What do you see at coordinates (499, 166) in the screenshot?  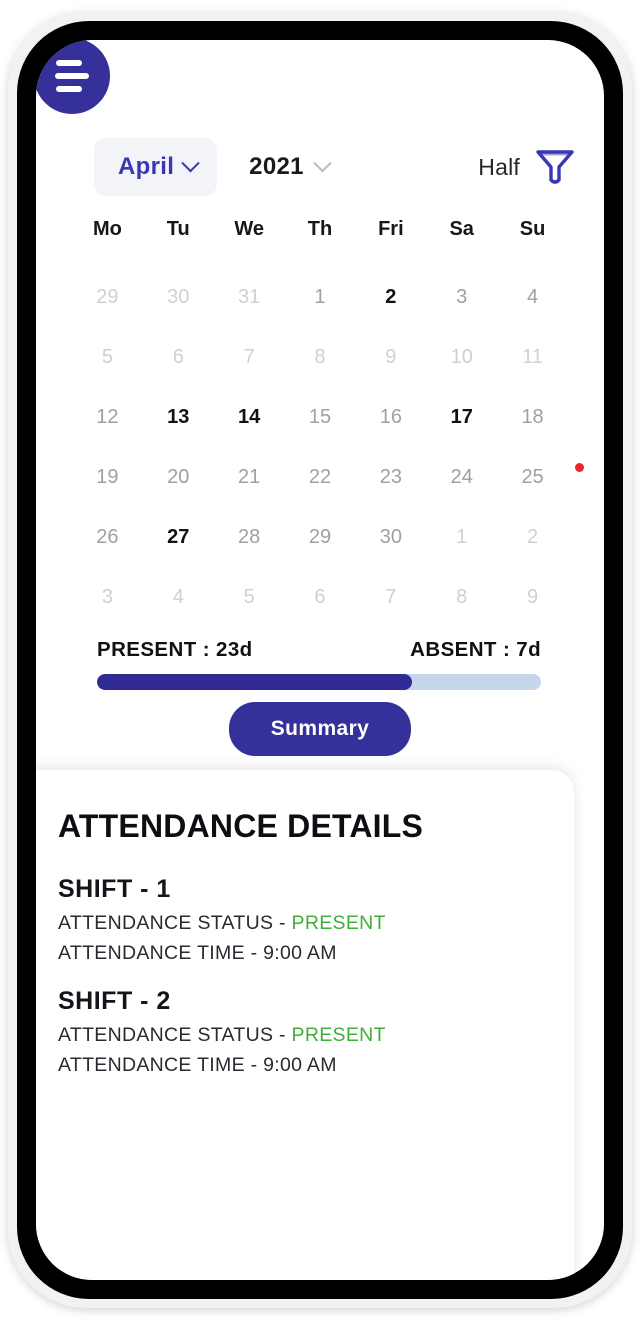 I see `filter-label: Half` at bounding box center [499, 166].